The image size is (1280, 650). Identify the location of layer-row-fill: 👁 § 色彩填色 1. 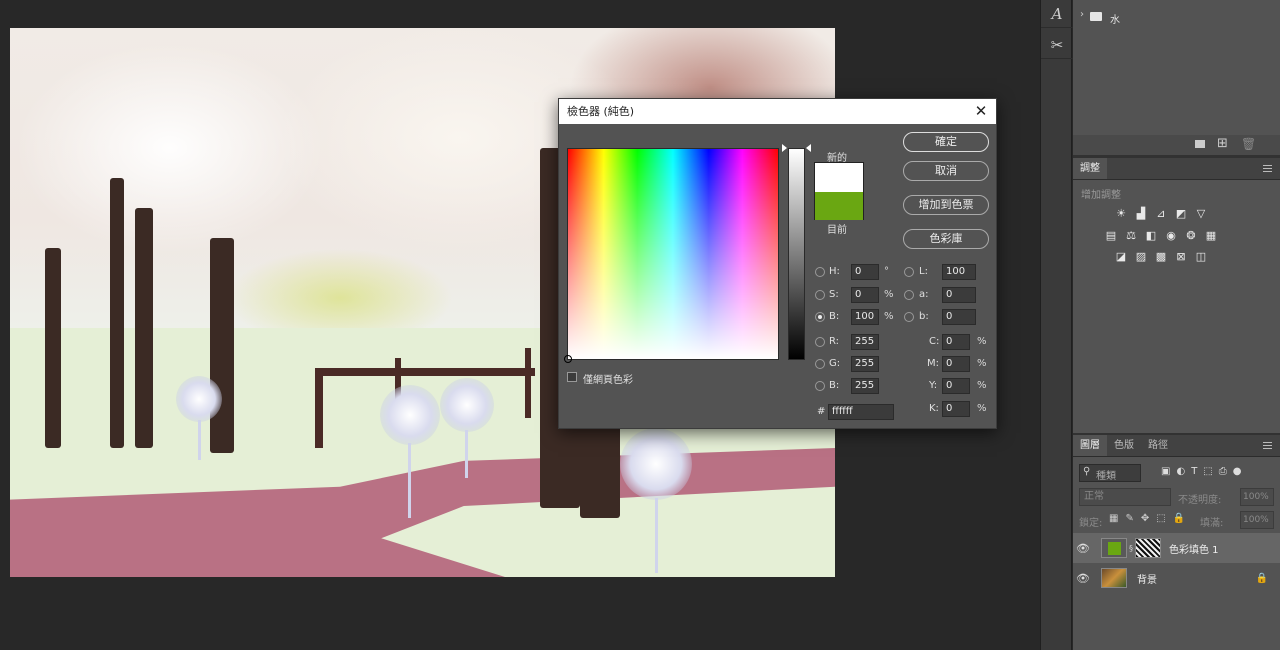
(1176, 548).